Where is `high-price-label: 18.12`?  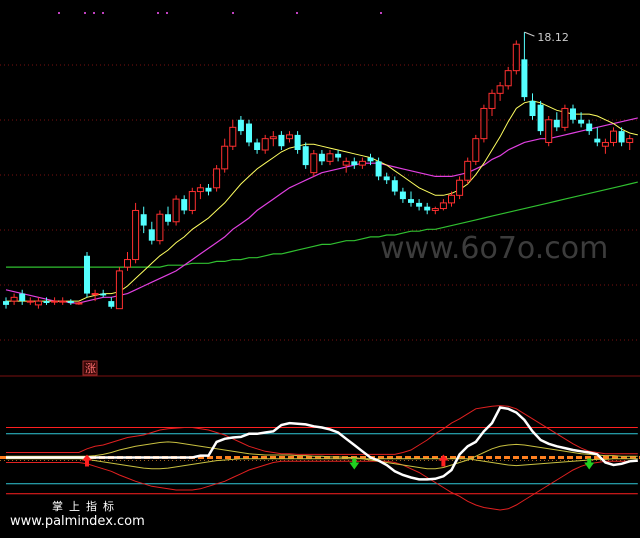 high-price-label: 18.12 is located at coordinates (553, 37).